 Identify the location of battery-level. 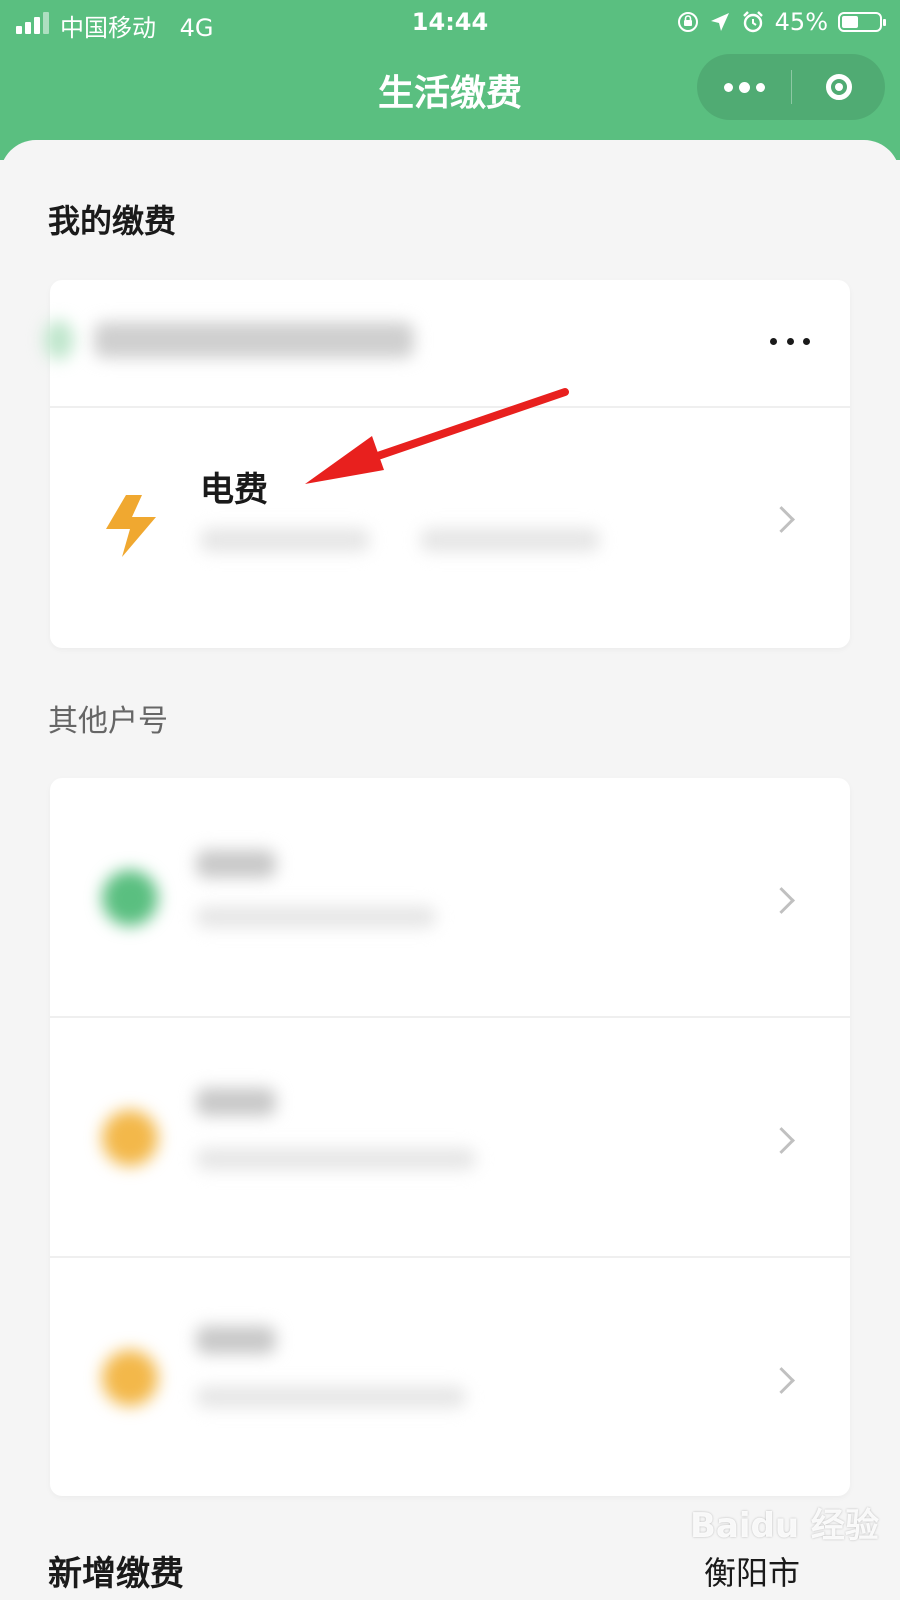
(850, 22).